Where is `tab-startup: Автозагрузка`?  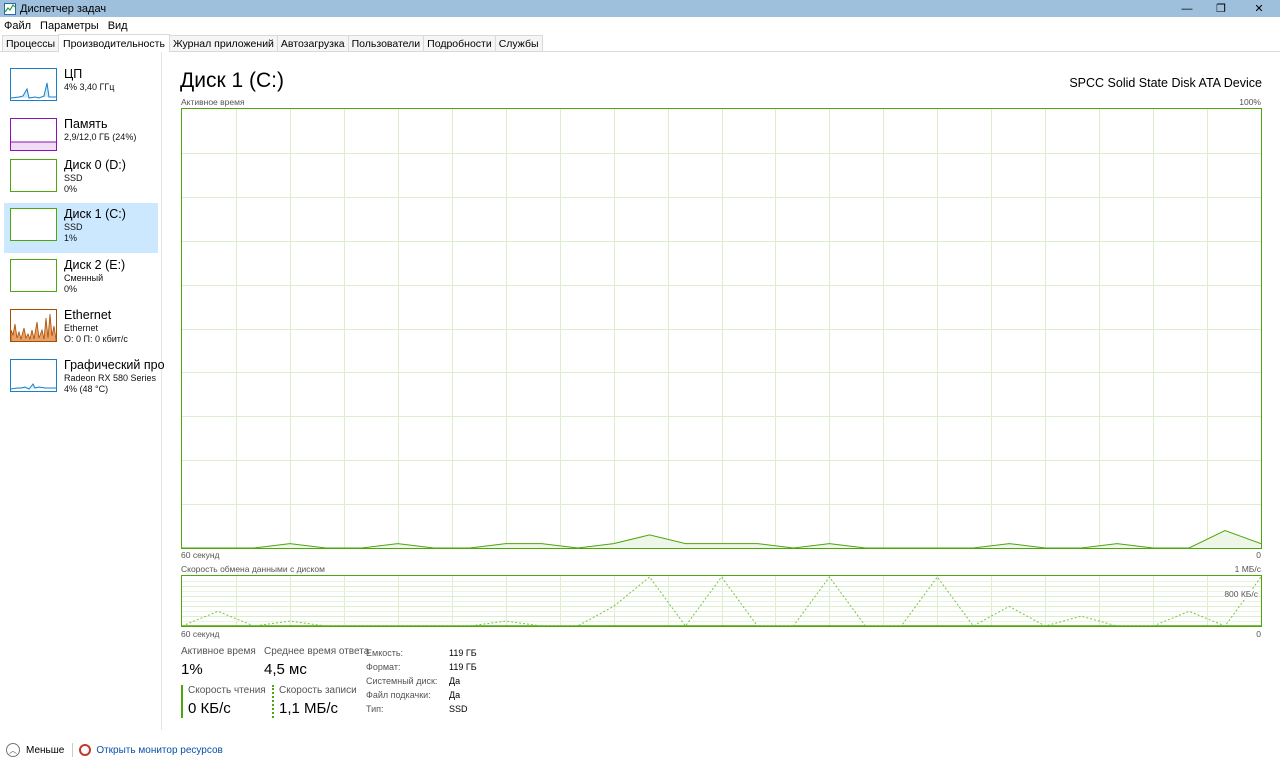 tab-startup: Автозагрузка is located at coordinates (312, 43).